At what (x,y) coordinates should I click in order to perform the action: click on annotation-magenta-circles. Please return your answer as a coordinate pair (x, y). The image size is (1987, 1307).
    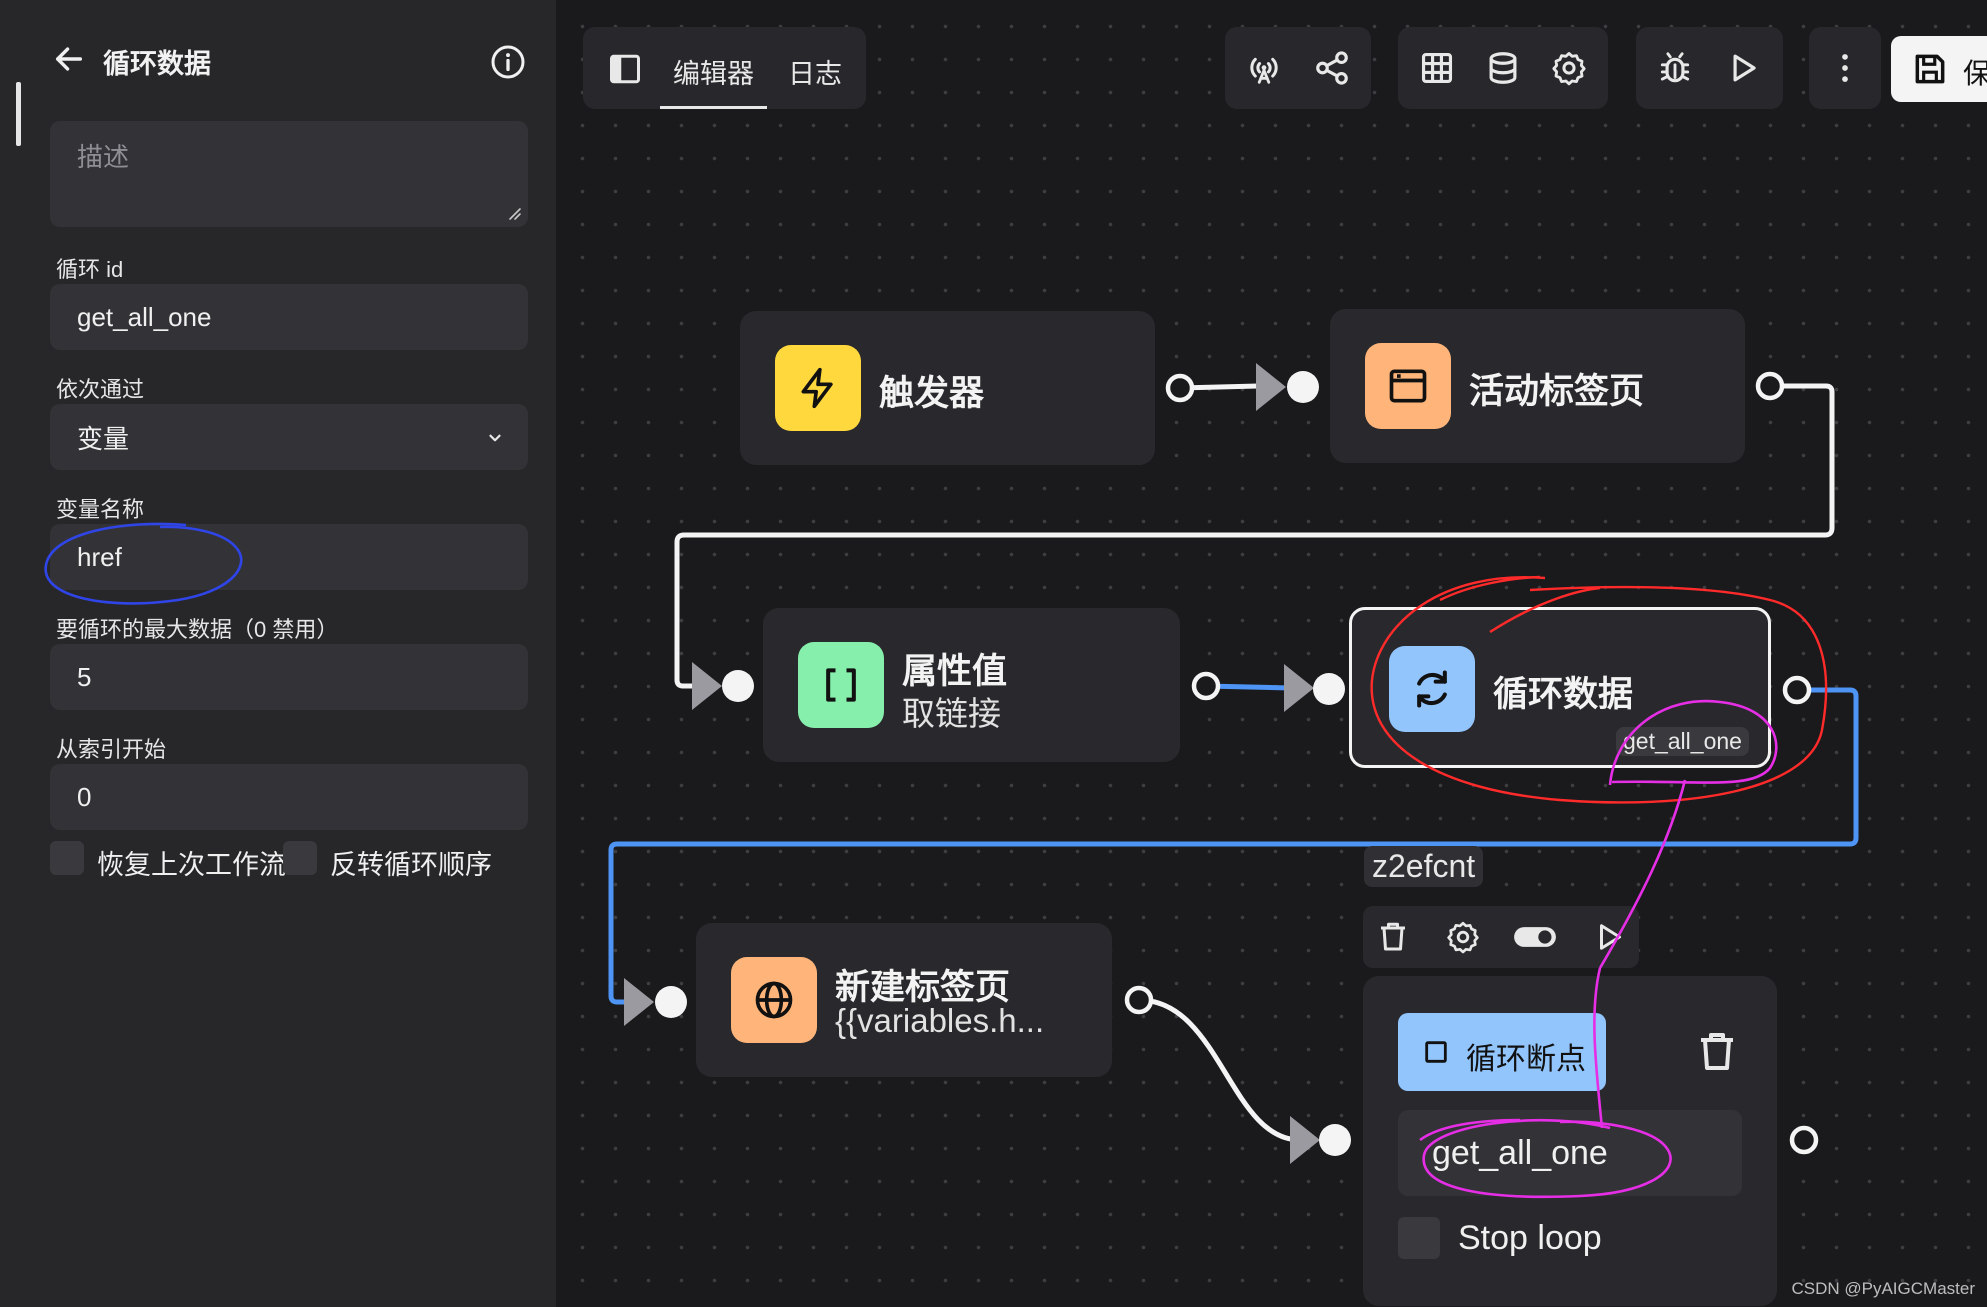
    Looking at the image, I should click on (1598, 949).